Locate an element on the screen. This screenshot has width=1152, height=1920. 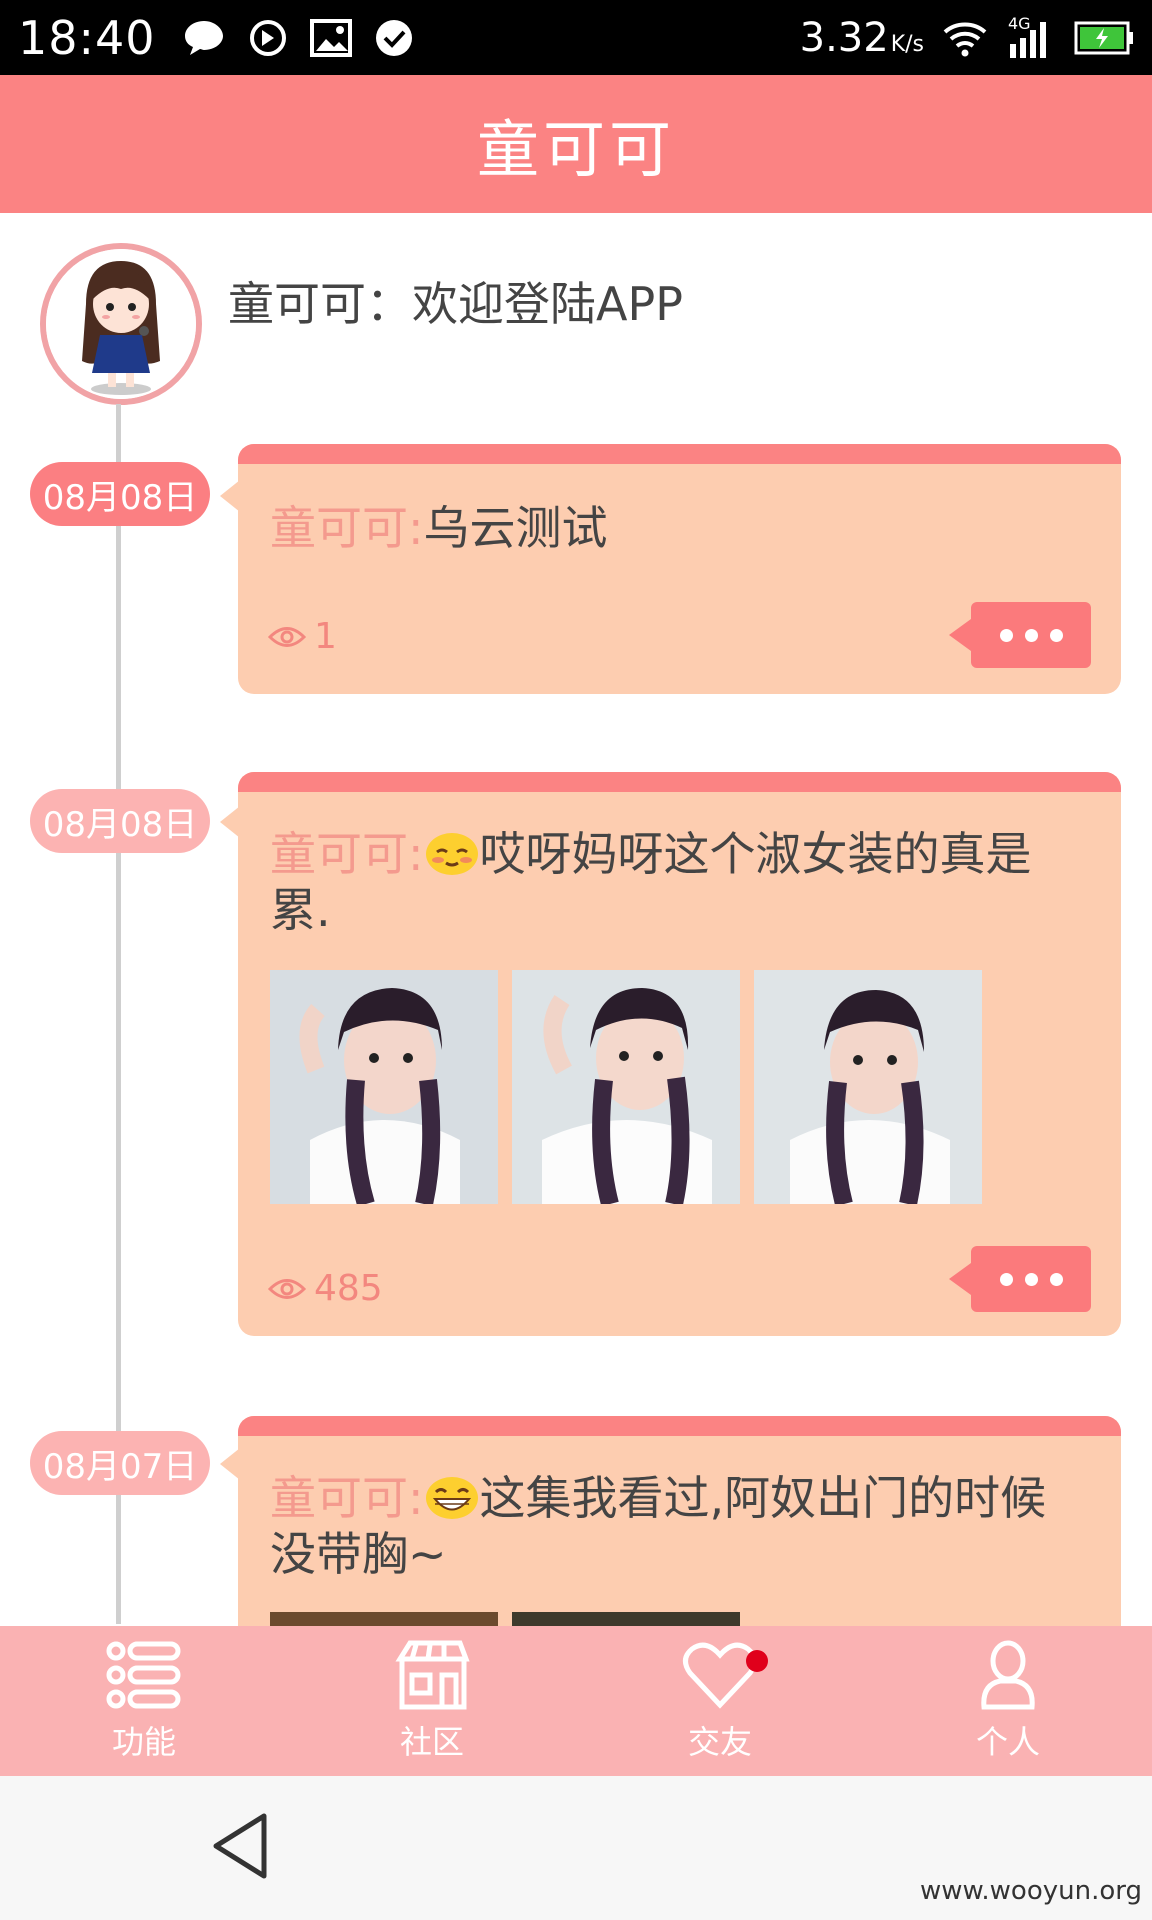
storefront-icon is located at coordinates (432, 1675).